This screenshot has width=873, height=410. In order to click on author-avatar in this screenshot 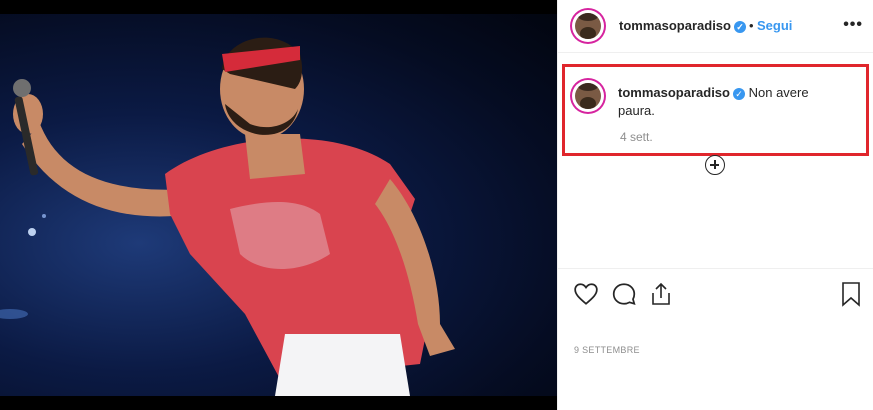, I will do `click(588, 26)`.